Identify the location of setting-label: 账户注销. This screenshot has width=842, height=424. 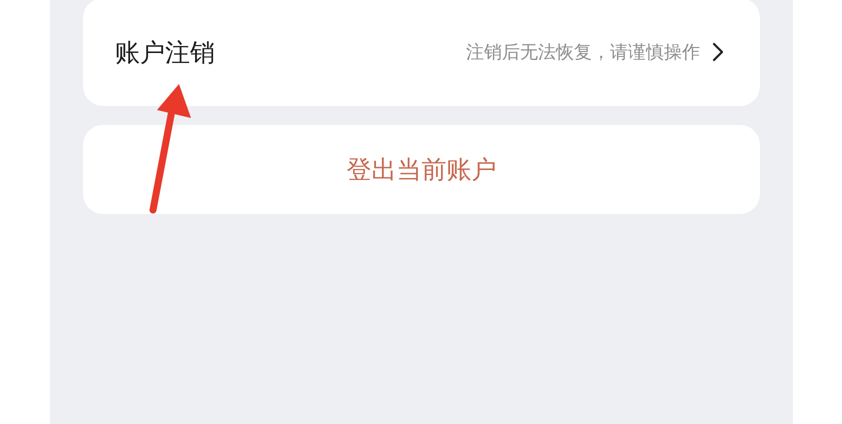
(165, 52).